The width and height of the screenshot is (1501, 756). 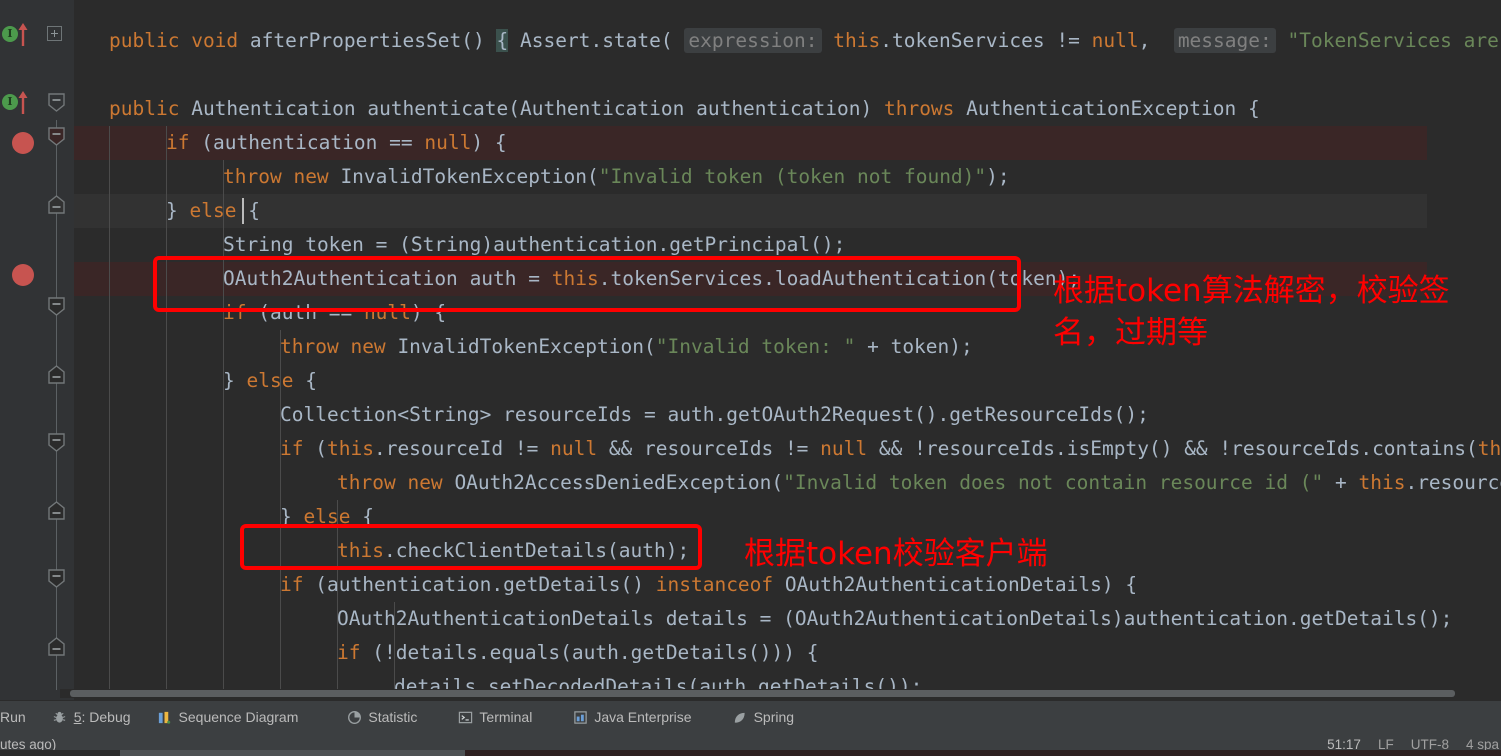 What do you see at coordinates (580, 717) in the screenshot?
I see `java-enterprise-icon` at bounding box center [580, 717].